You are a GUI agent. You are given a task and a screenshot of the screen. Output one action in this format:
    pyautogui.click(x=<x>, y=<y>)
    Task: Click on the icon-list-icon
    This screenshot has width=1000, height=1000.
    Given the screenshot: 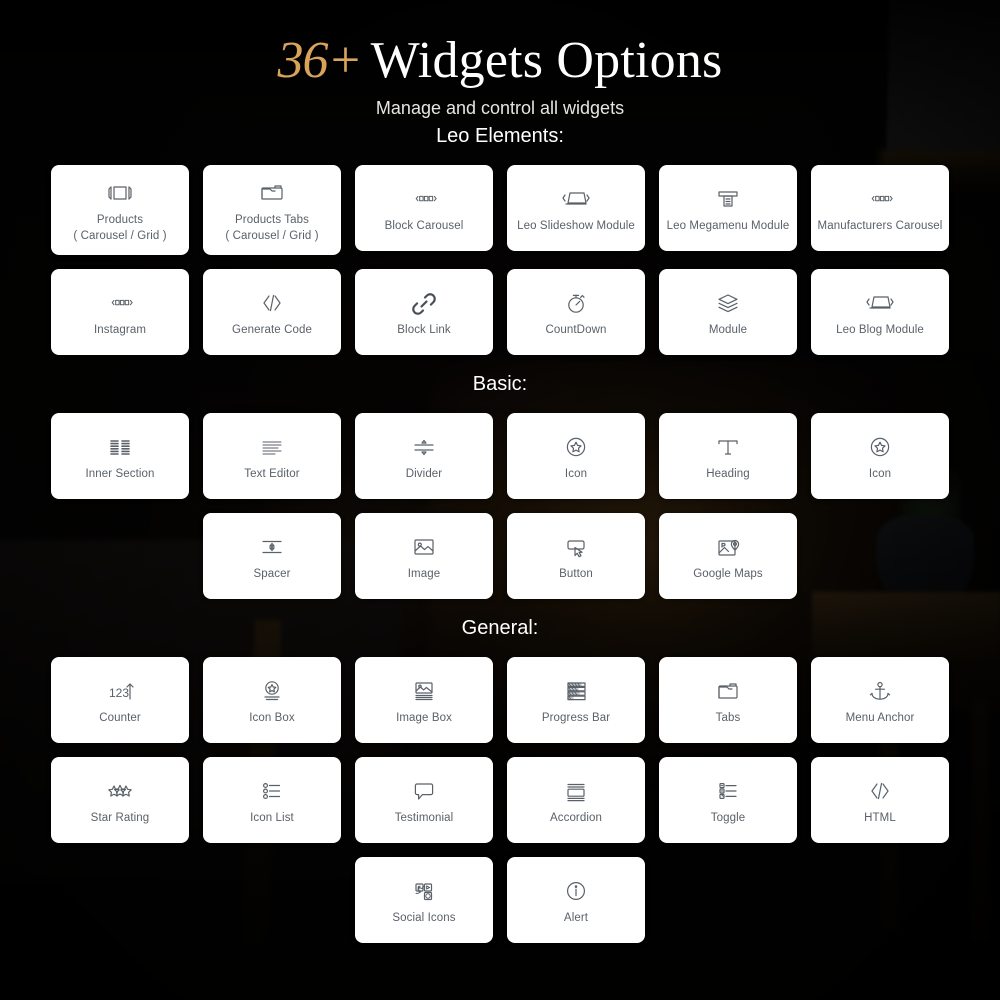 What is the action you would take?
    pyautogui.click(x=272, y=791)
    